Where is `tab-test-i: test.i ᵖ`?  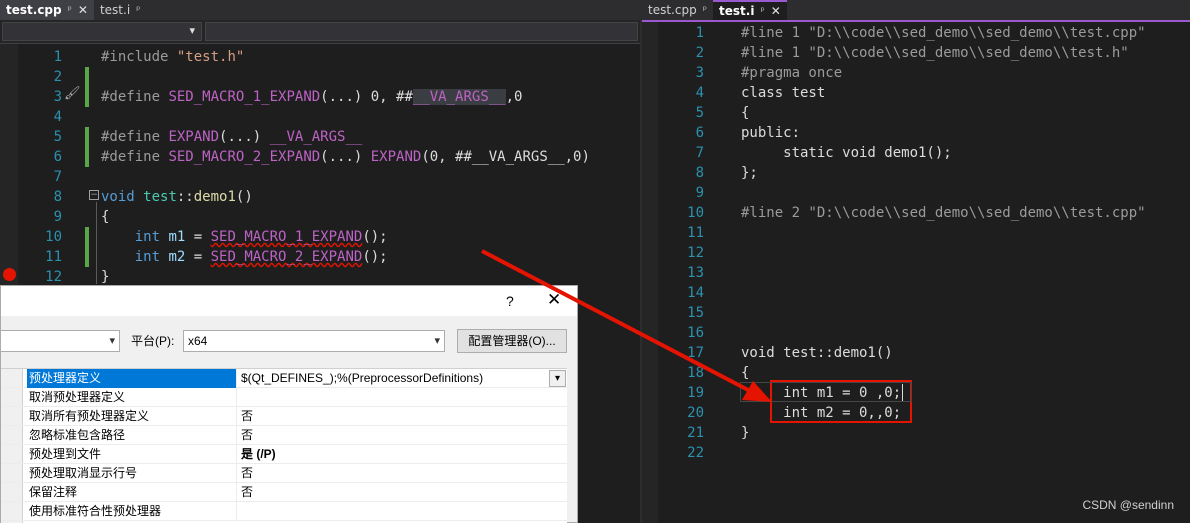
tab-test-i: test.i ᵖ is located at coordinates (120, 10).